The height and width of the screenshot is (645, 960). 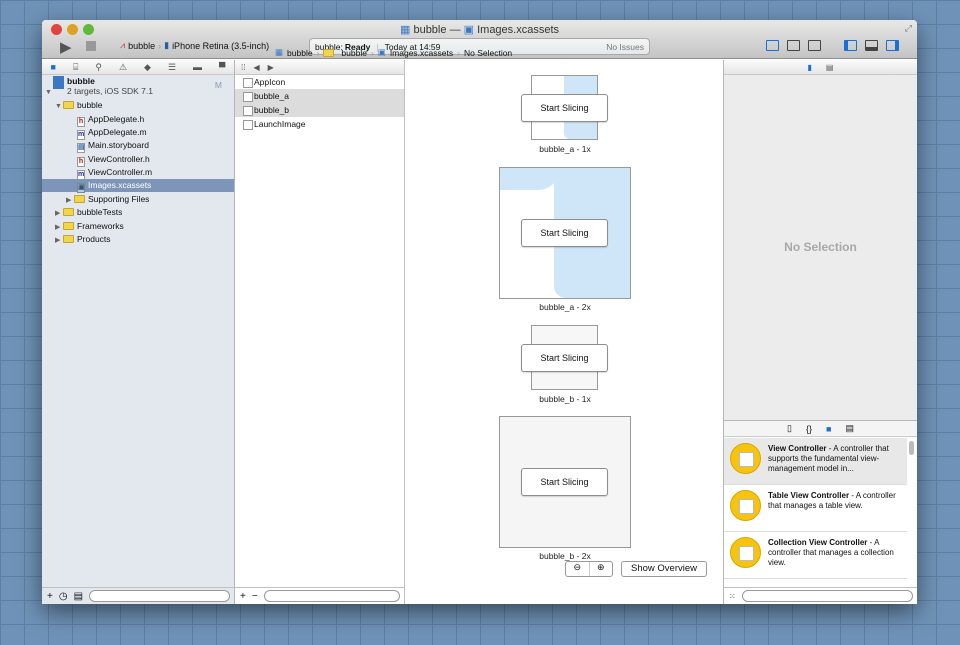 I want to click on scm-icon: ▤, so click(x=78, y=596).